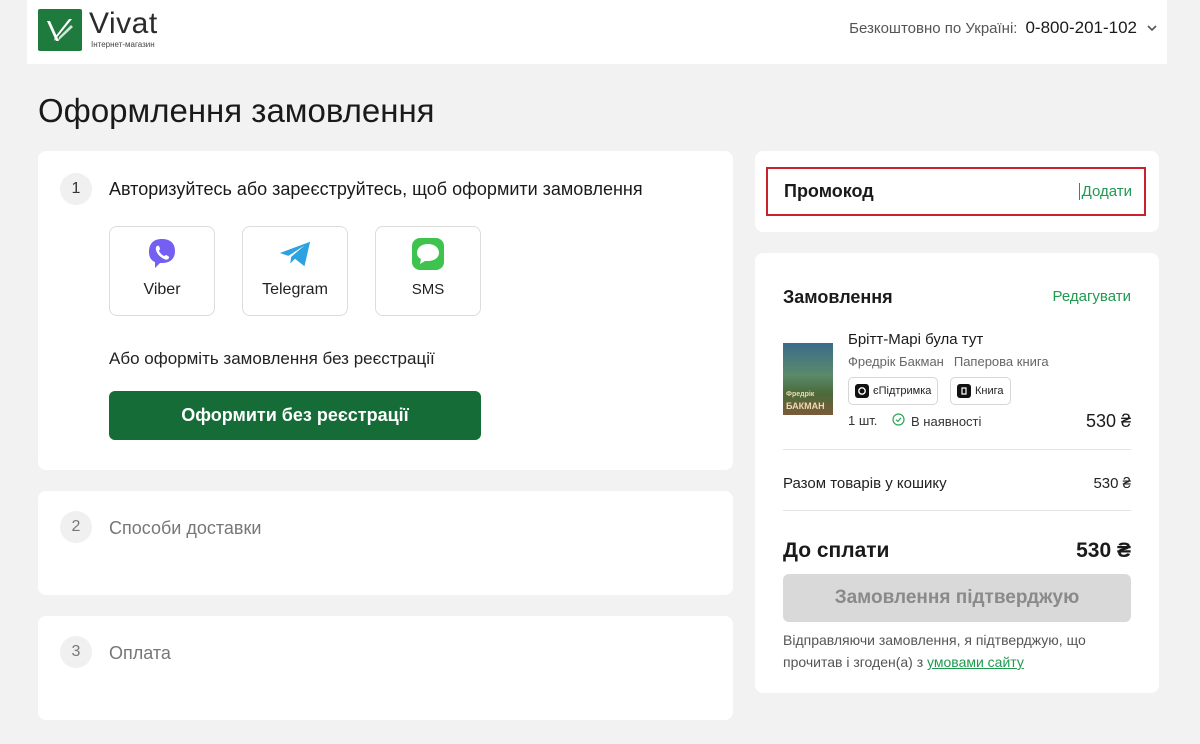 The image size is (1200, 744). Describe the element at coordinates (862, 391) in the screenshot. I see `epidtrymka-icon` at that location.